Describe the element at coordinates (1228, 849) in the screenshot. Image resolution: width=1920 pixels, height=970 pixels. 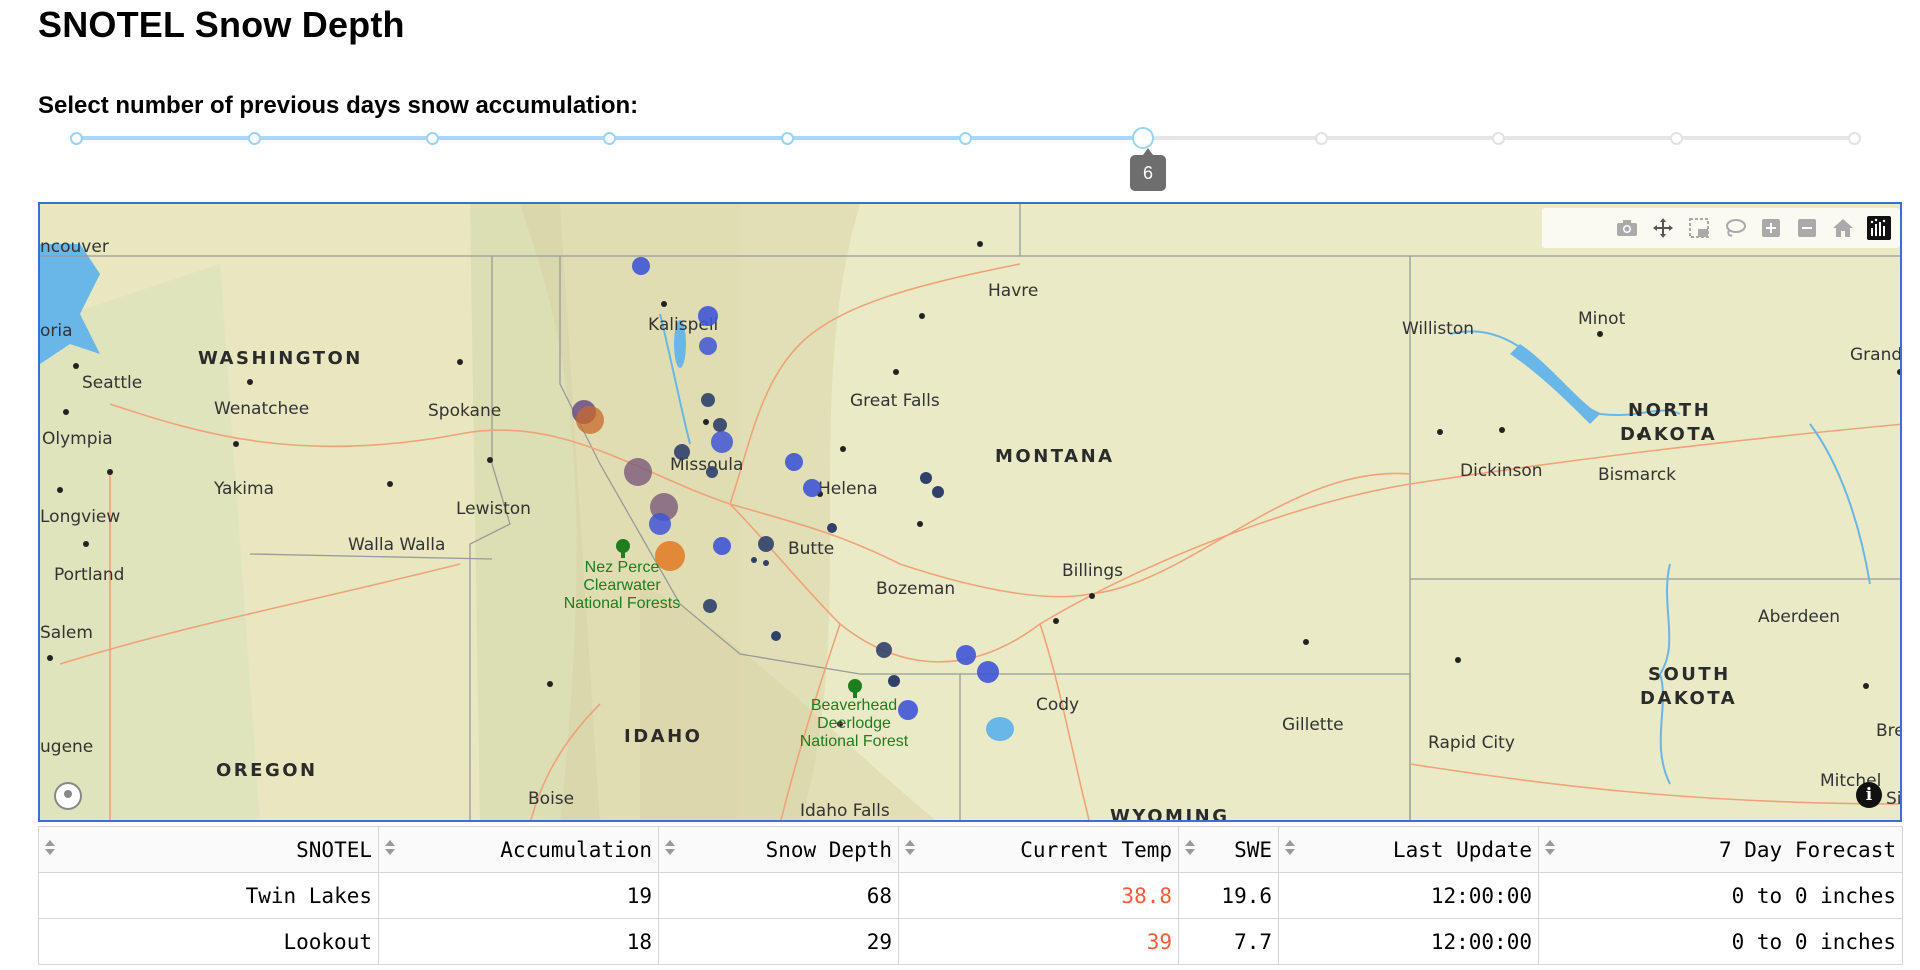
I see `column-header: SWE` at that location.